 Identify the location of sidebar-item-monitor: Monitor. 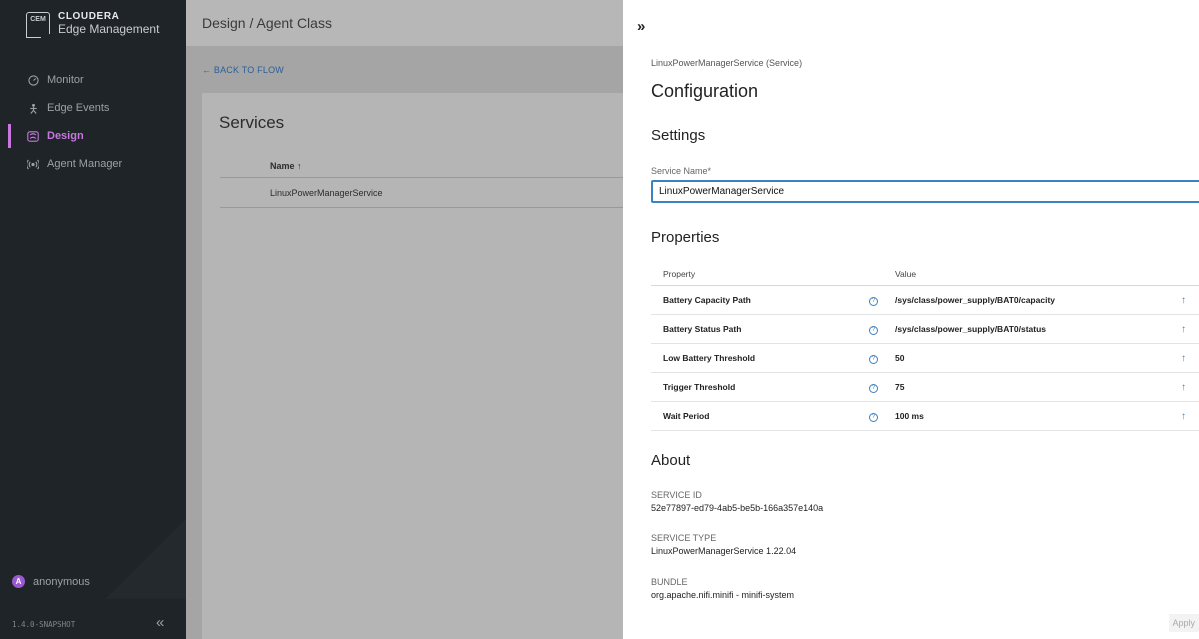
(93, 80).